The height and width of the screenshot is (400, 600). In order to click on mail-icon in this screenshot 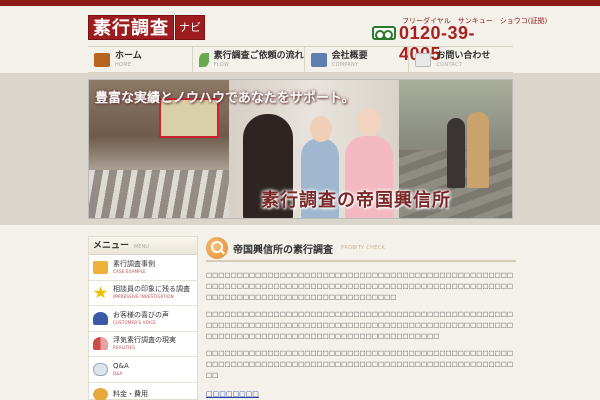, I will do `click(423, 59)`.